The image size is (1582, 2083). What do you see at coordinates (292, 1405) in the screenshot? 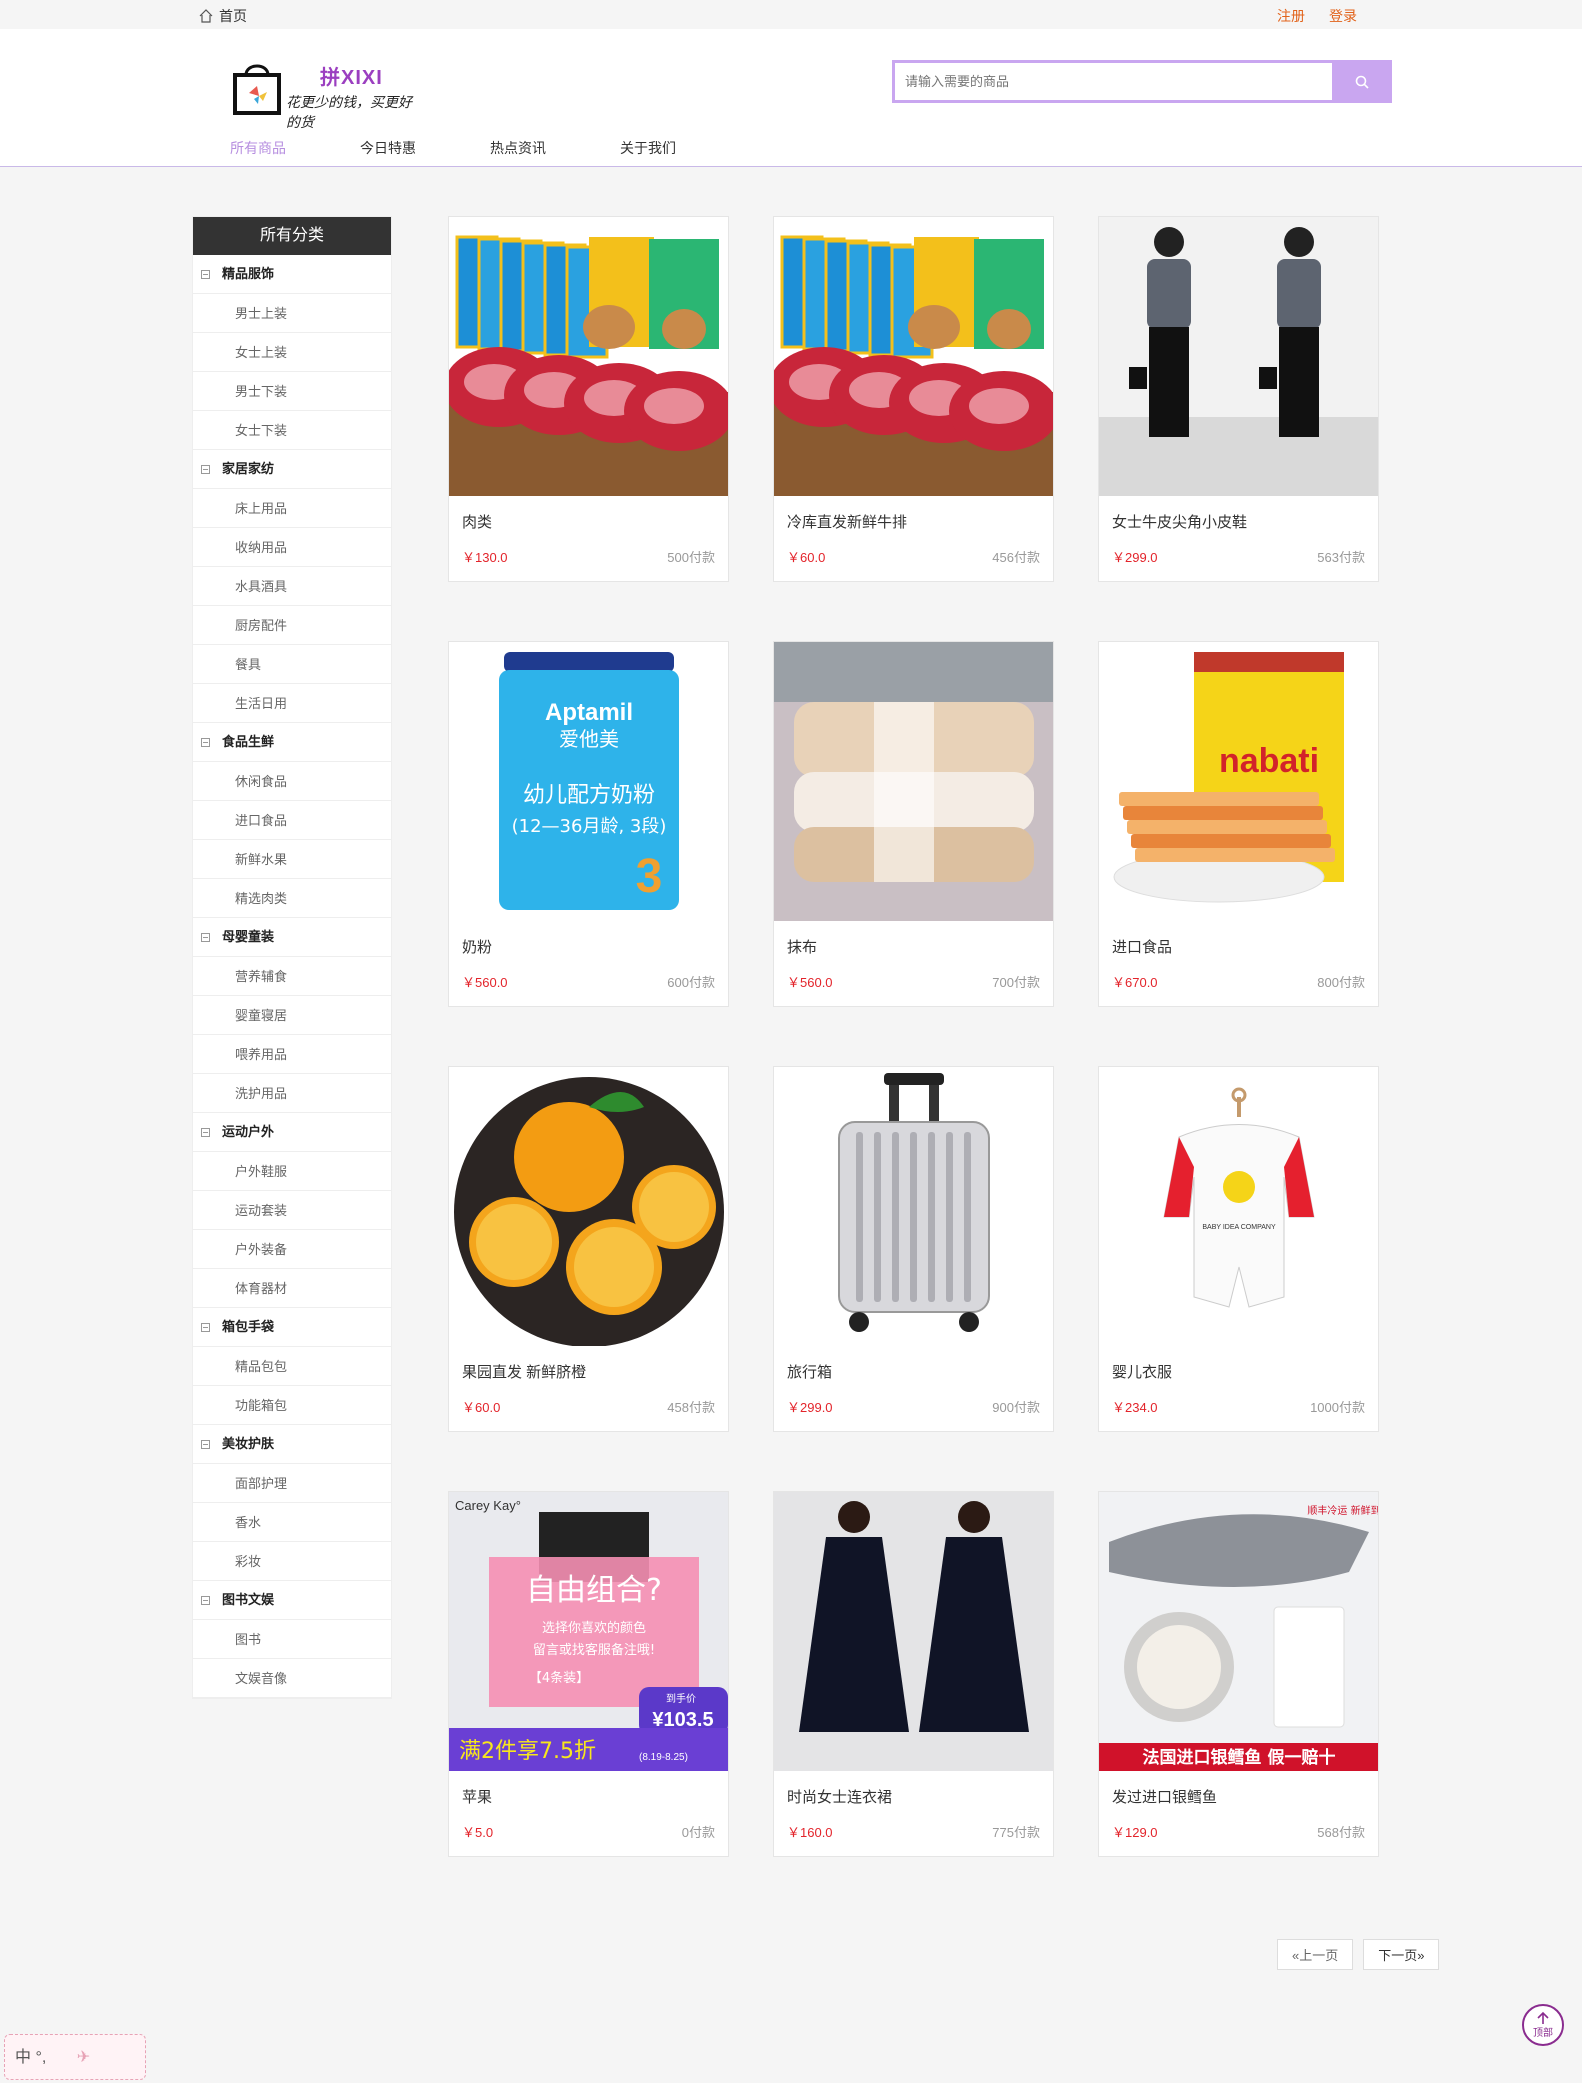
I see `sidebar-subcategory: 功能箱包` at bounding box center [292, 1405].